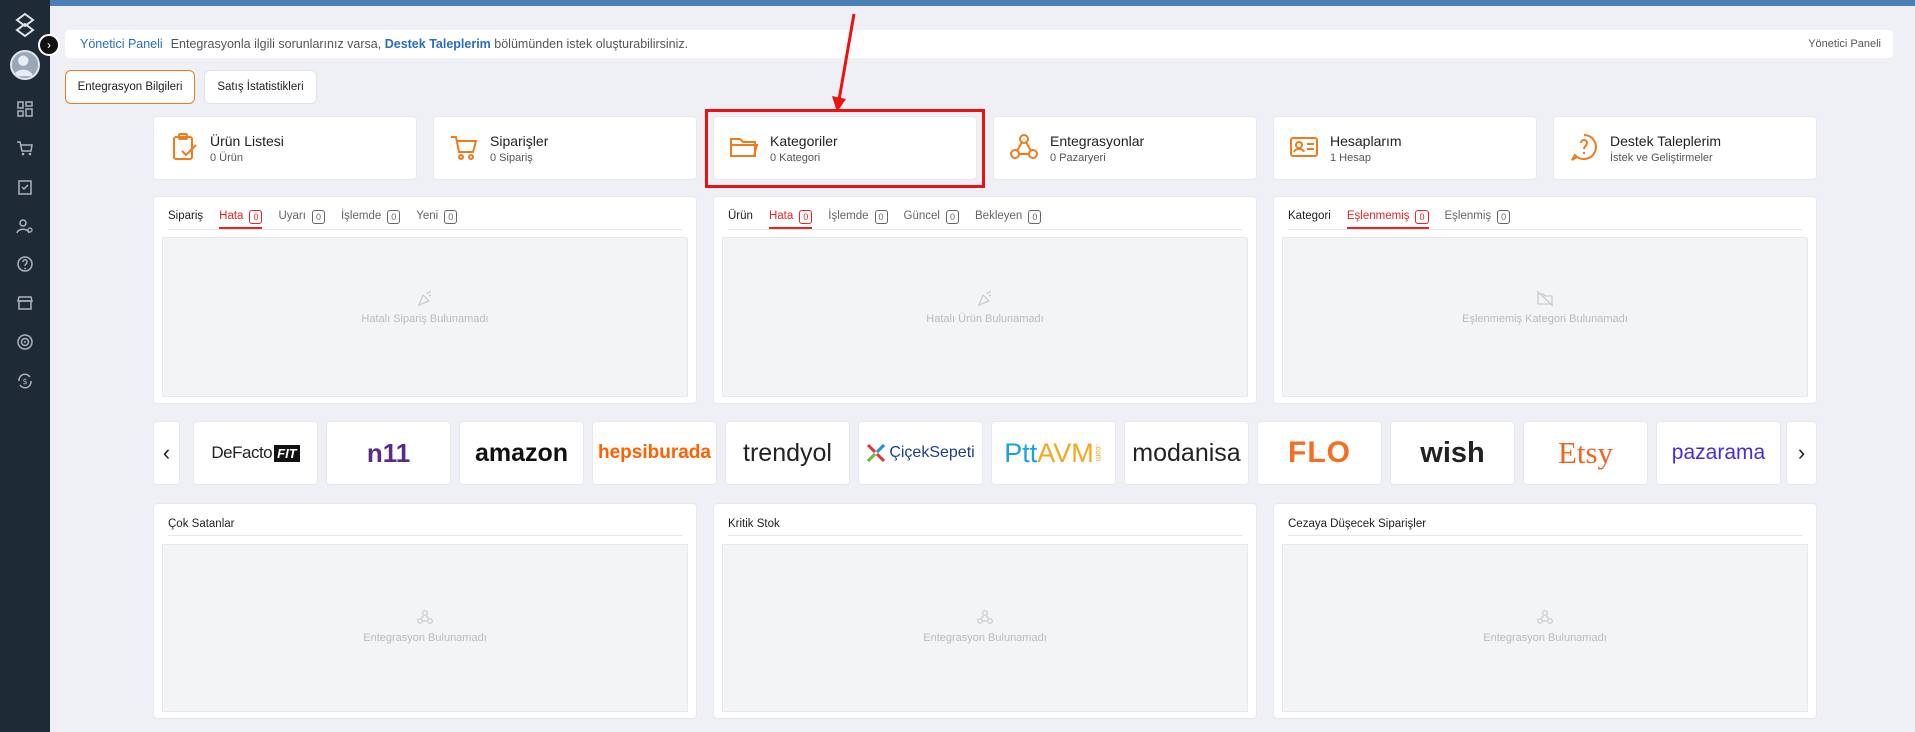  I want to click on card-accounts: Hesaplarım 1 Hesap, so click(1405, 148).